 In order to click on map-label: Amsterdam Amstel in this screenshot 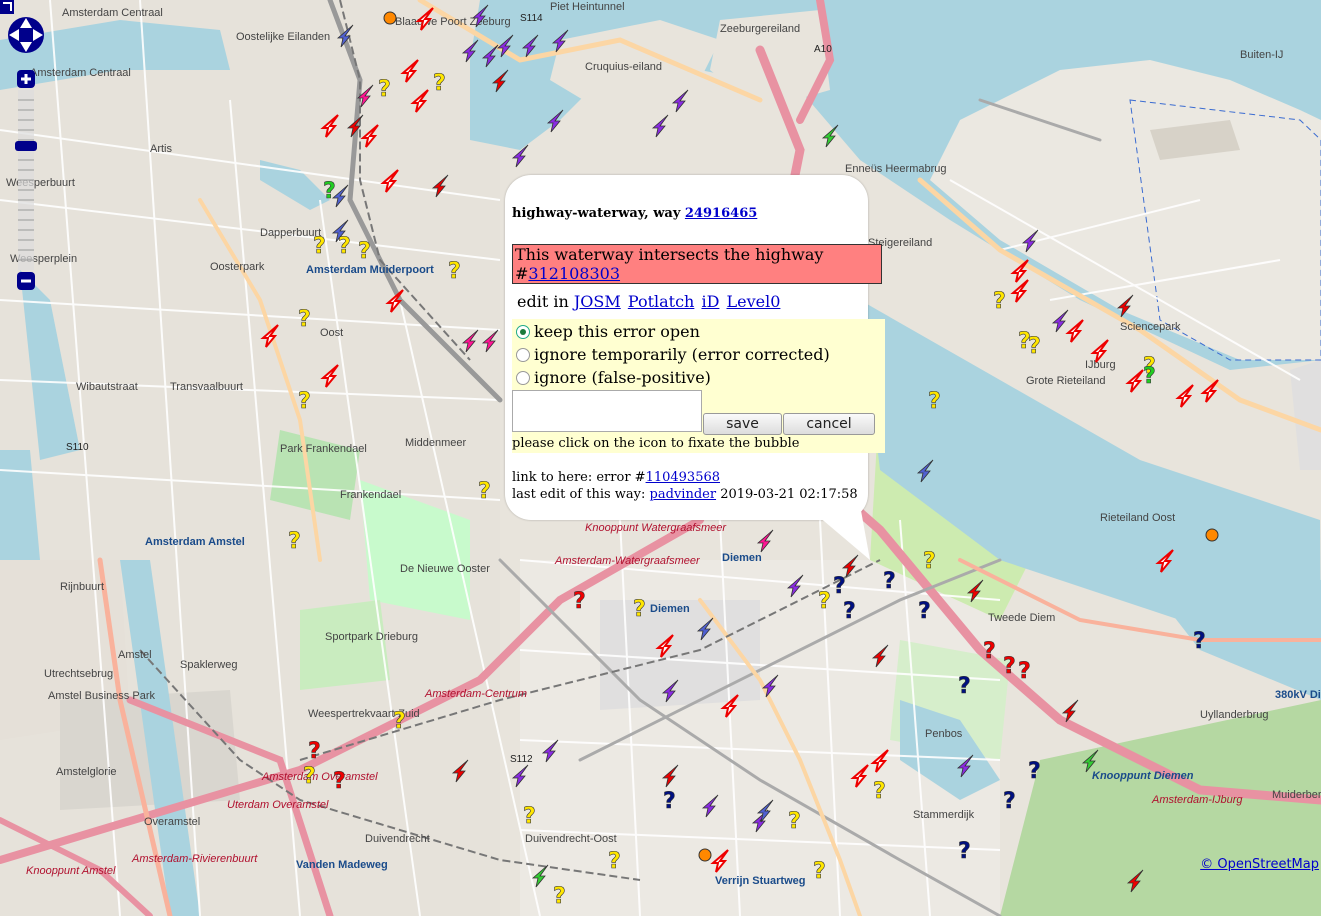, I will do `click(195, 542)`.